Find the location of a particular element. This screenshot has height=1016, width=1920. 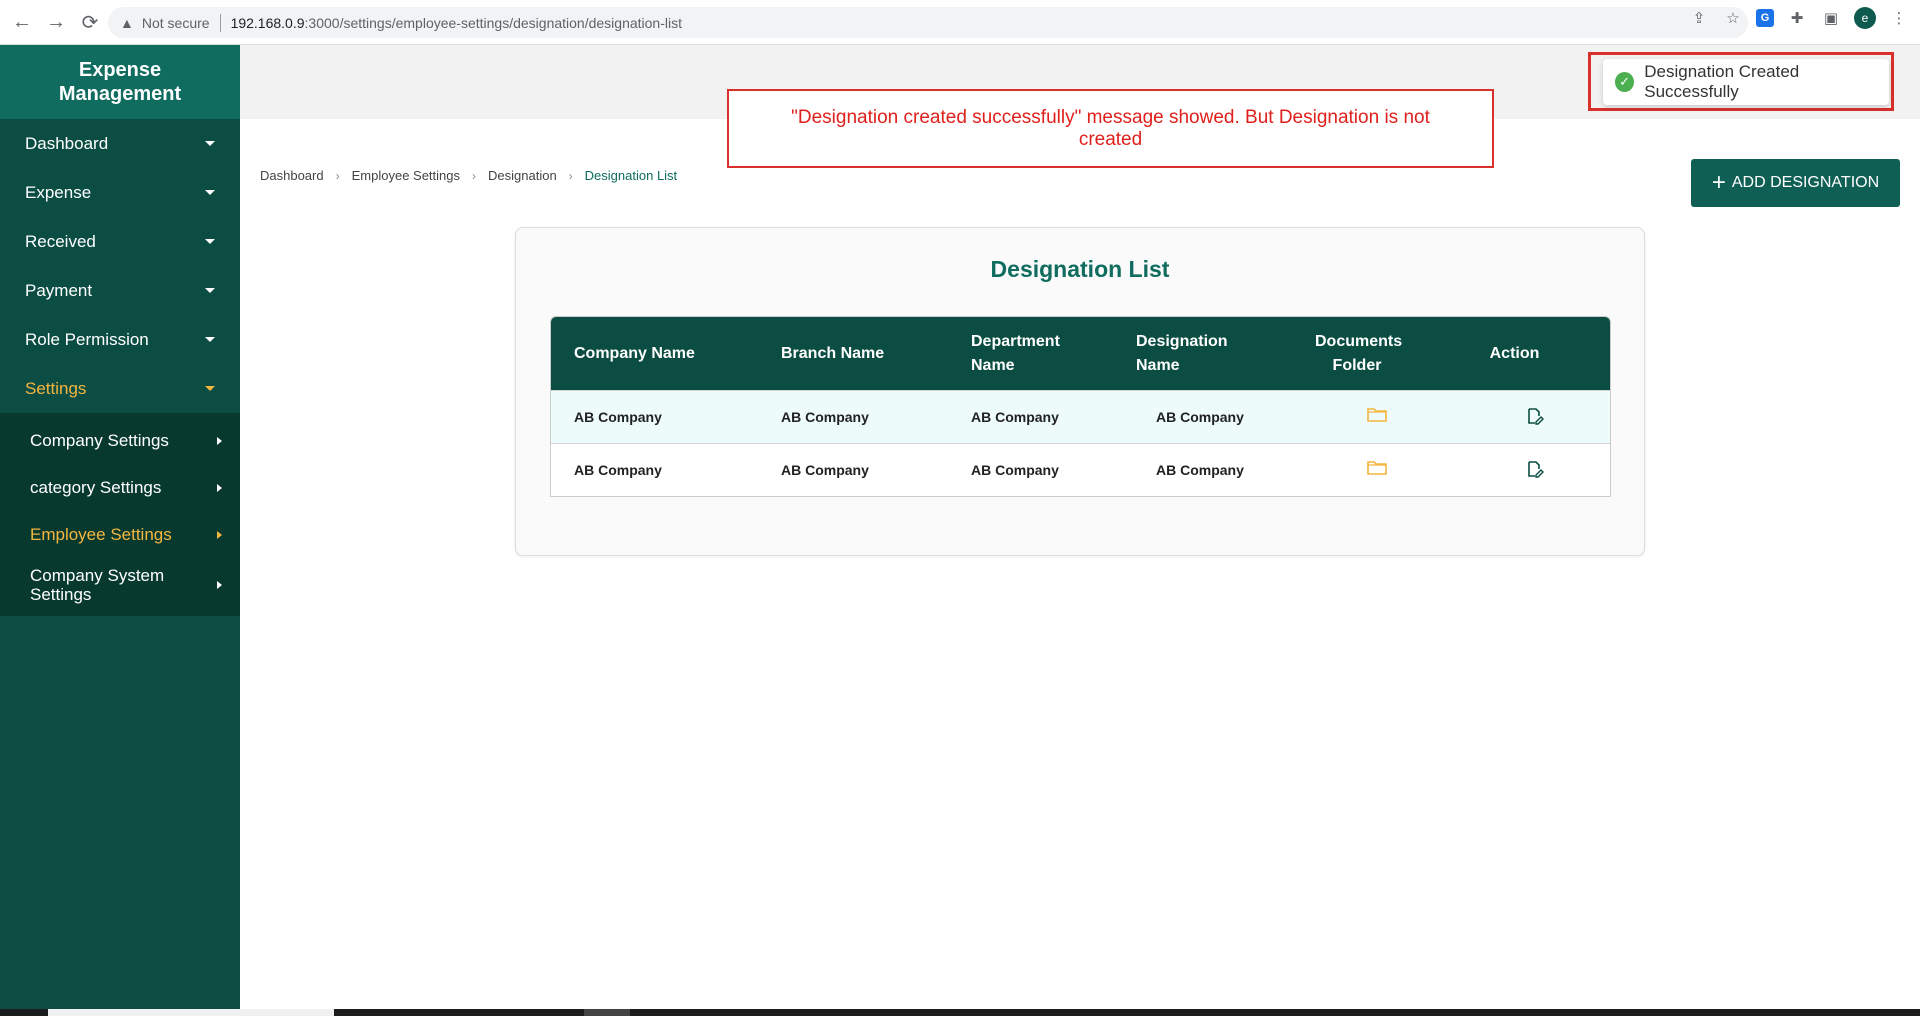

os-taskbar is located at coordinates (960, 1012).